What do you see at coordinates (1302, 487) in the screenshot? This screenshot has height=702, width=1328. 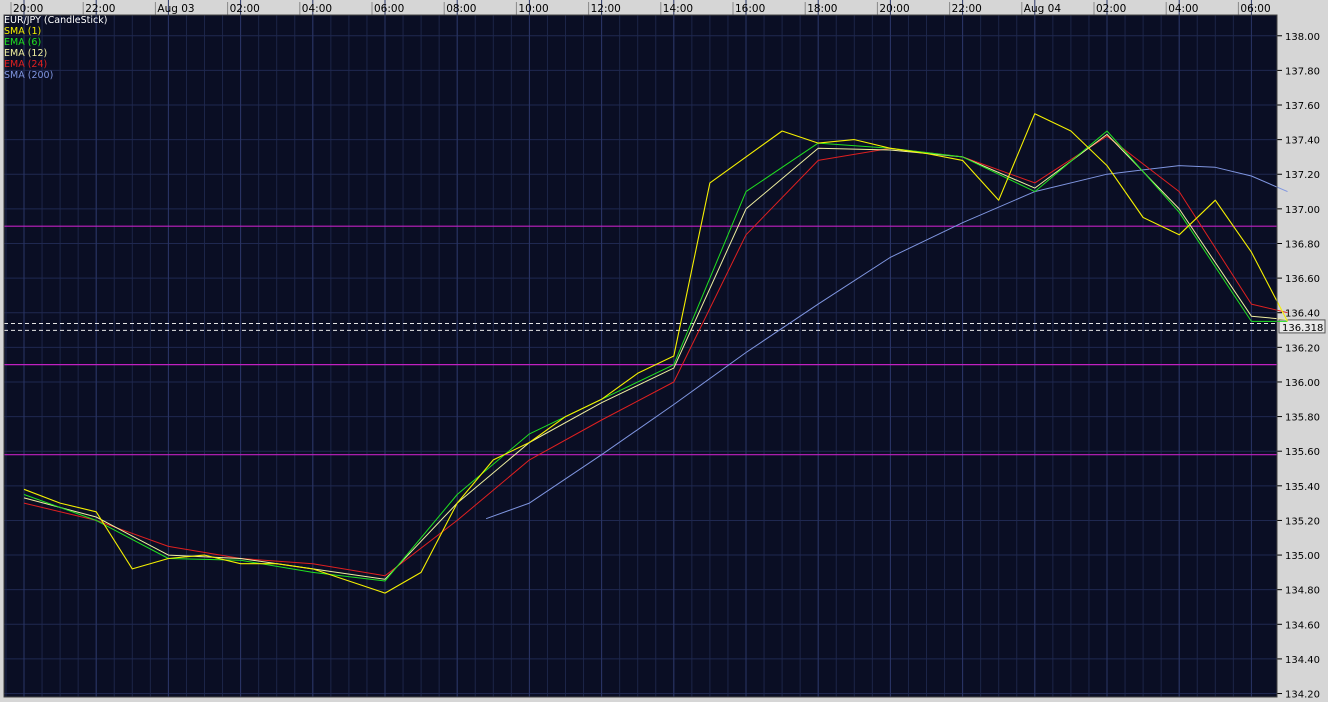 I see `y-tick-label: 135.40` at bounding box center [1302, 487].